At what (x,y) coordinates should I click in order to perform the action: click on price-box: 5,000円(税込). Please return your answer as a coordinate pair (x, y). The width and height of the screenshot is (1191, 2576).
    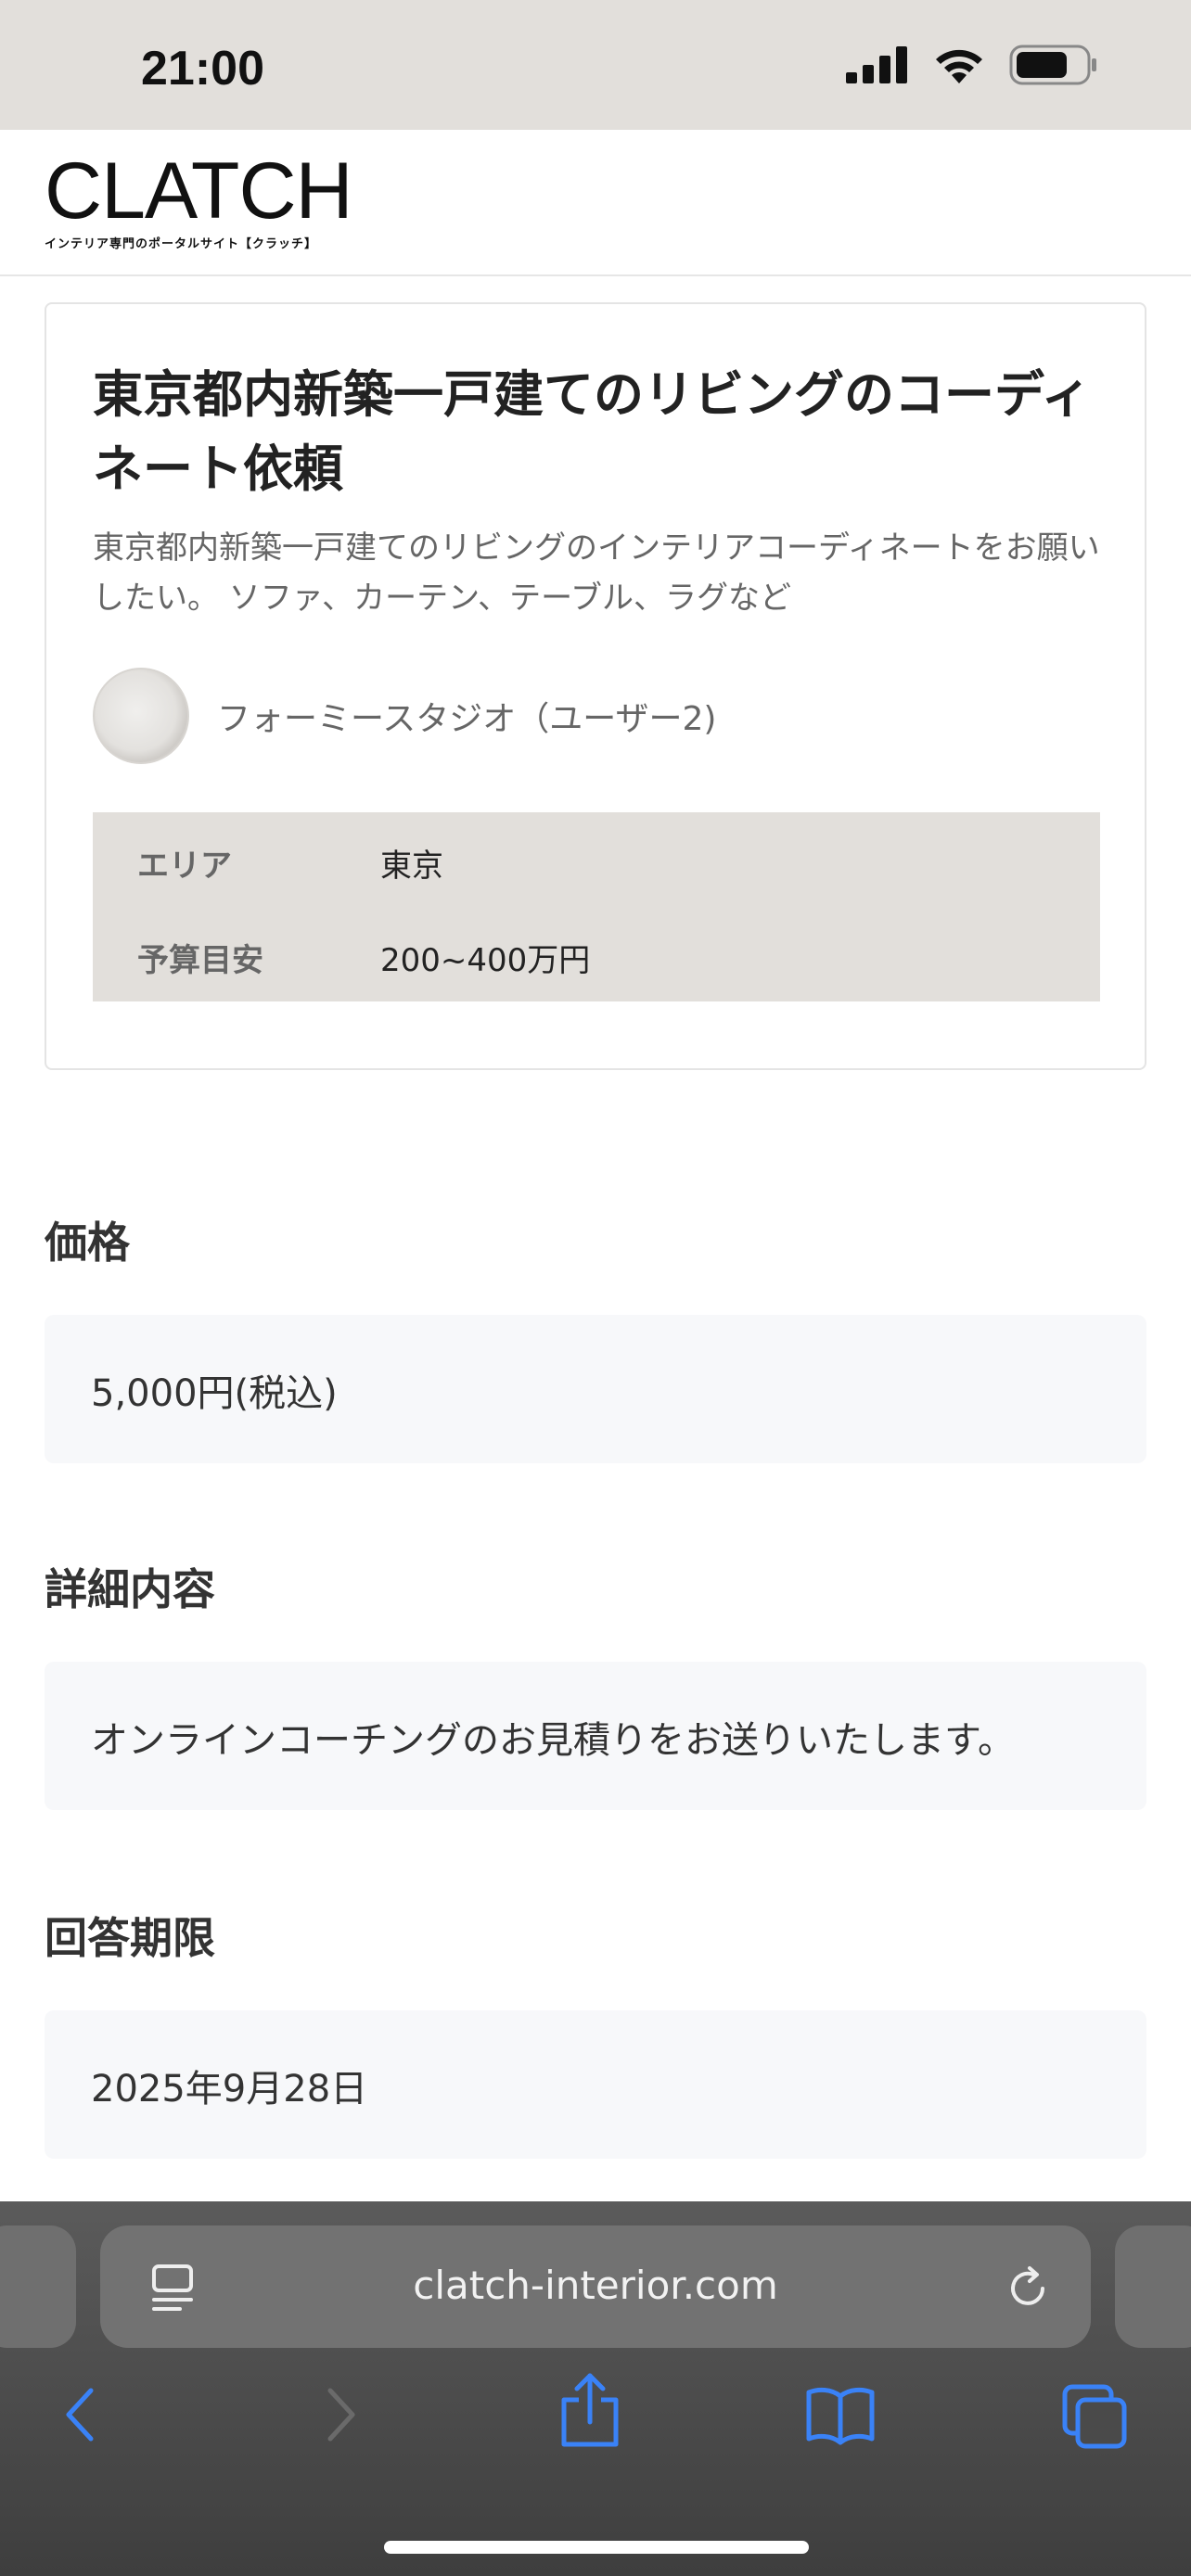
    Looking at the image, I should click on (595, 1389).